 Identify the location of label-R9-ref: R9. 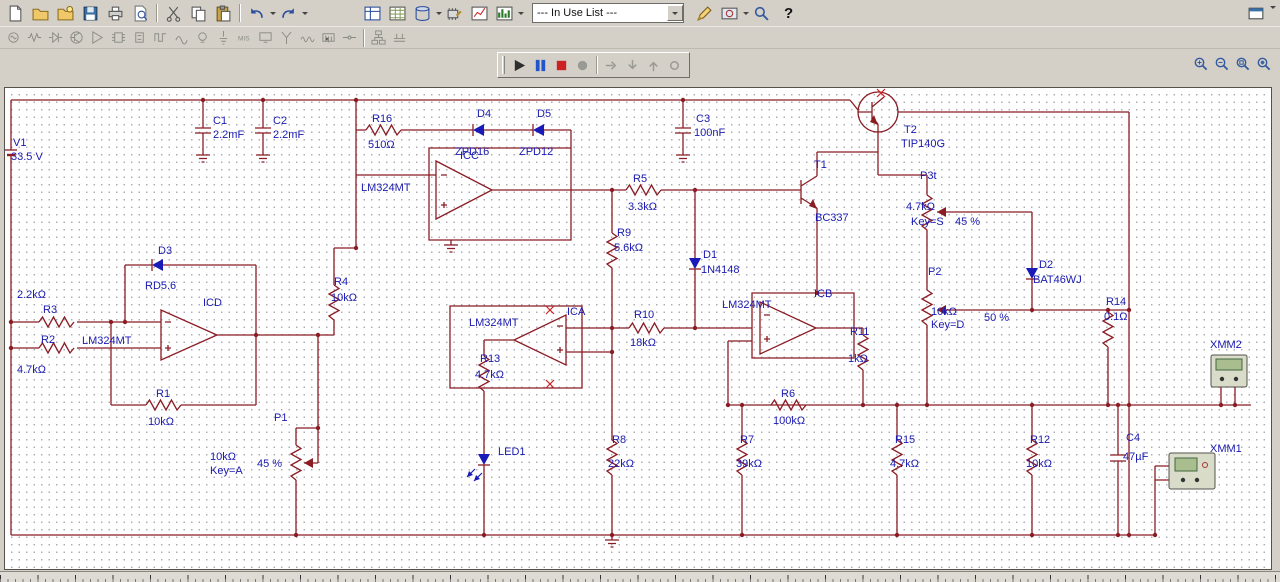
(624, 233).